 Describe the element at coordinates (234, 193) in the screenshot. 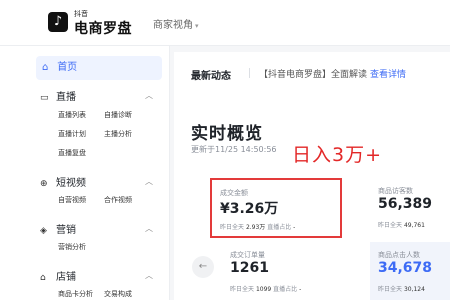

I see `metric-label: 成交金额` at that location.